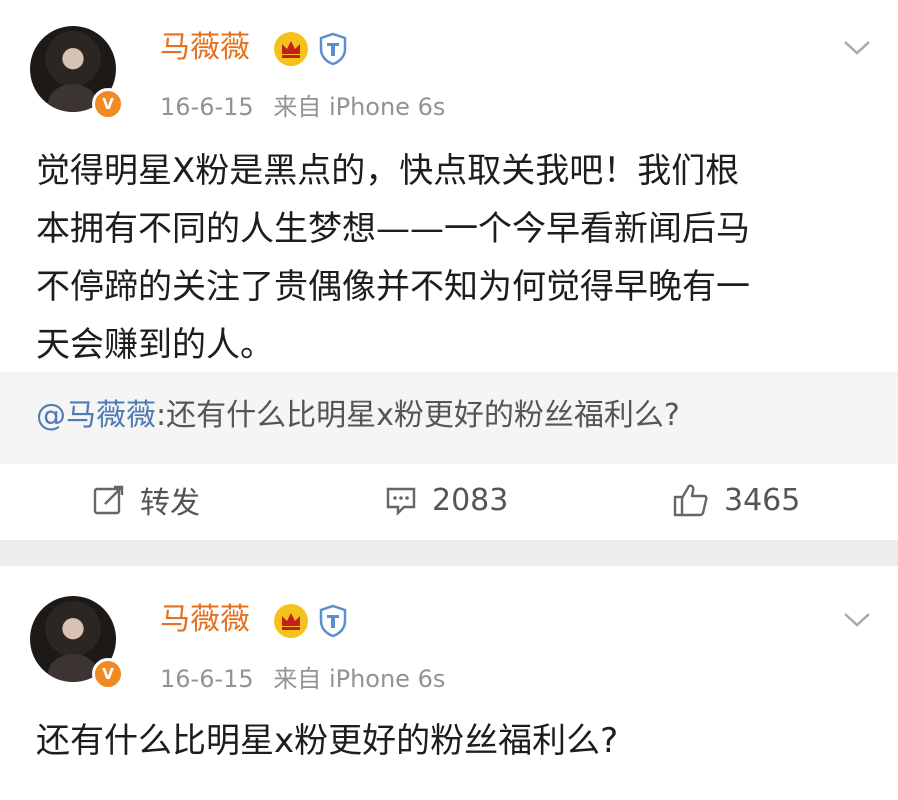 The width and height of the screenshot is (898, 800). What do you see at coordinates (170, 503) in the screenshot?
I see `repost-label: 转发` at bounding box center [170, 503].